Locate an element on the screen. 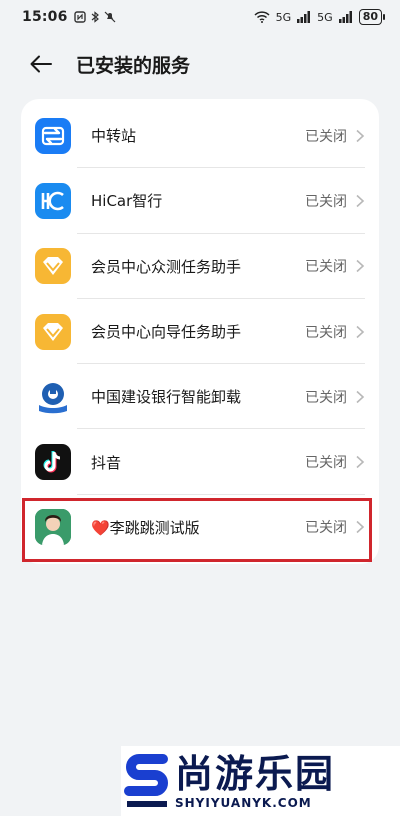  douyin-icon is located at coordinates (53, 462).